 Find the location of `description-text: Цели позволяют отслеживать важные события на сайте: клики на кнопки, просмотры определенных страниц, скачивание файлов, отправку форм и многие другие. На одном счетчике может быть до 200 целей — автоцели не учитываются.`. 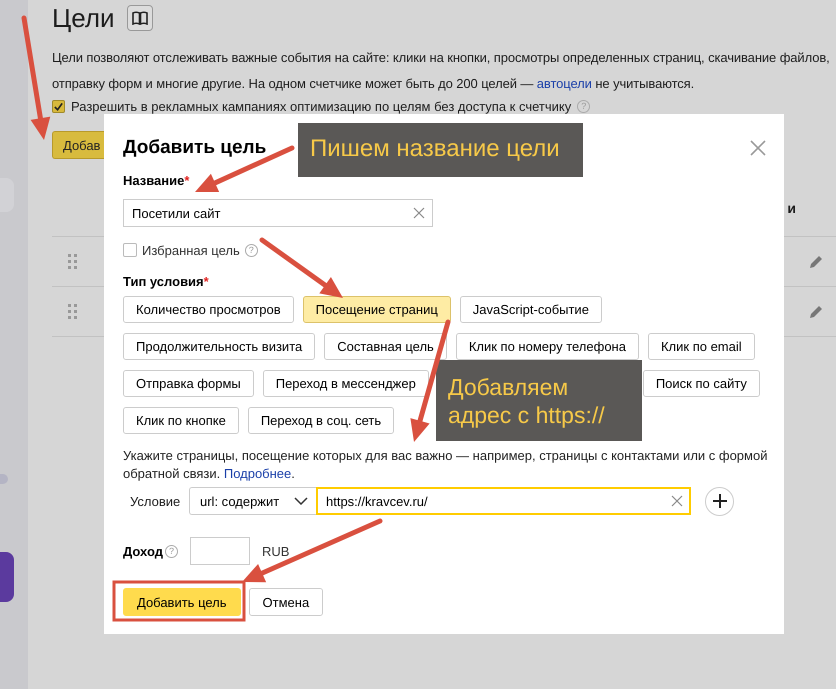

description-text: Цели позволяют отслеживать важные события на сайте: клики на кнопки, просмотры определенных страниц, скачивание файлов, отправку форм и многие другие. На одном счетчике может быть до 200 целей — автоцели не учитываются. is located at coordinates (441, 71).